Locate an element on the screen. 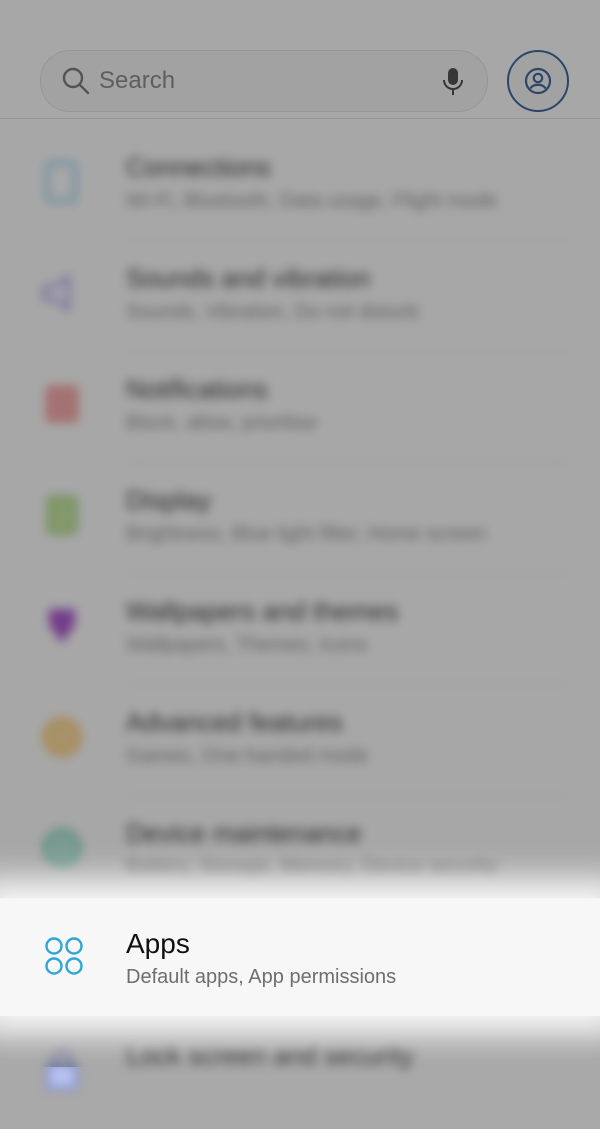  display-icon is located at coordinates (62, 515).